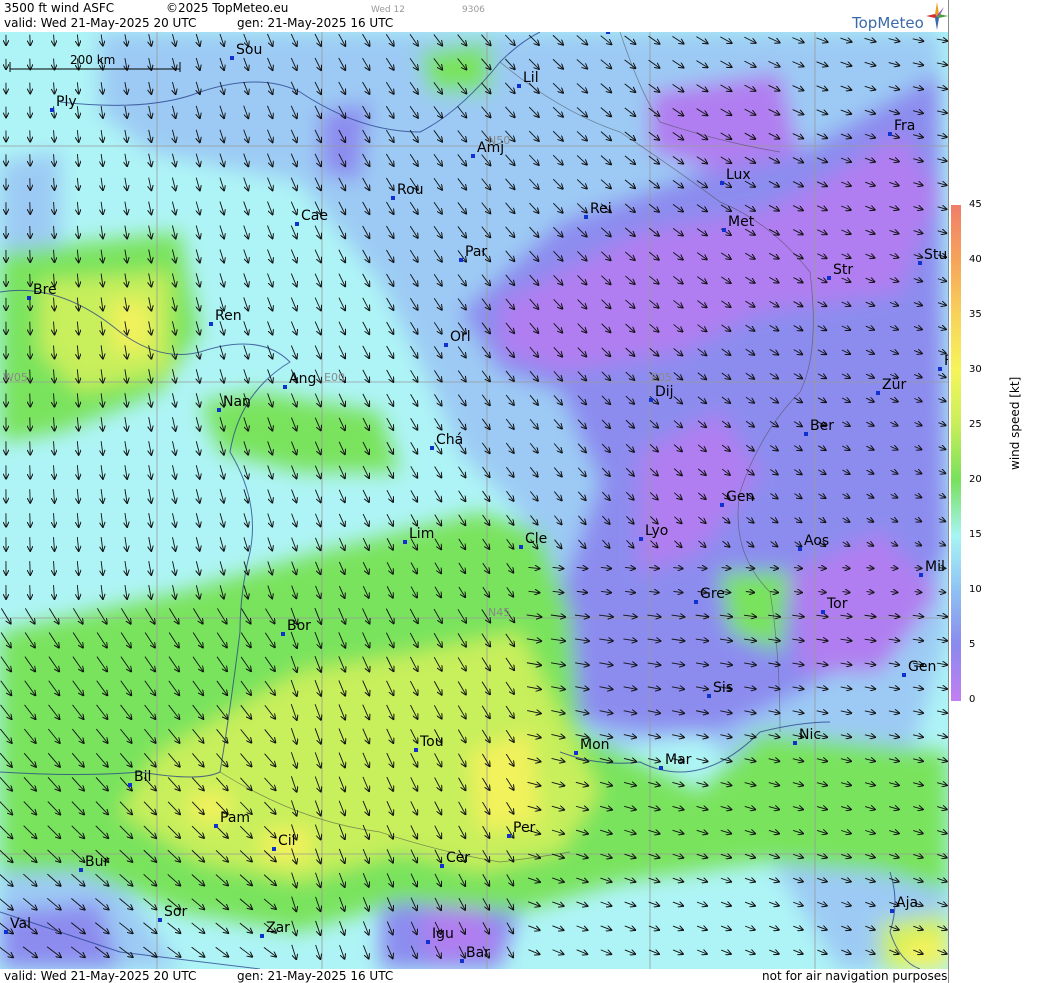 The width and height of the screenshot is (1039, 983). What do you see at coordinates (388, 10) in the screenshot?
I see `small-day-label: Wed 12` at bounding box center [388, 10].